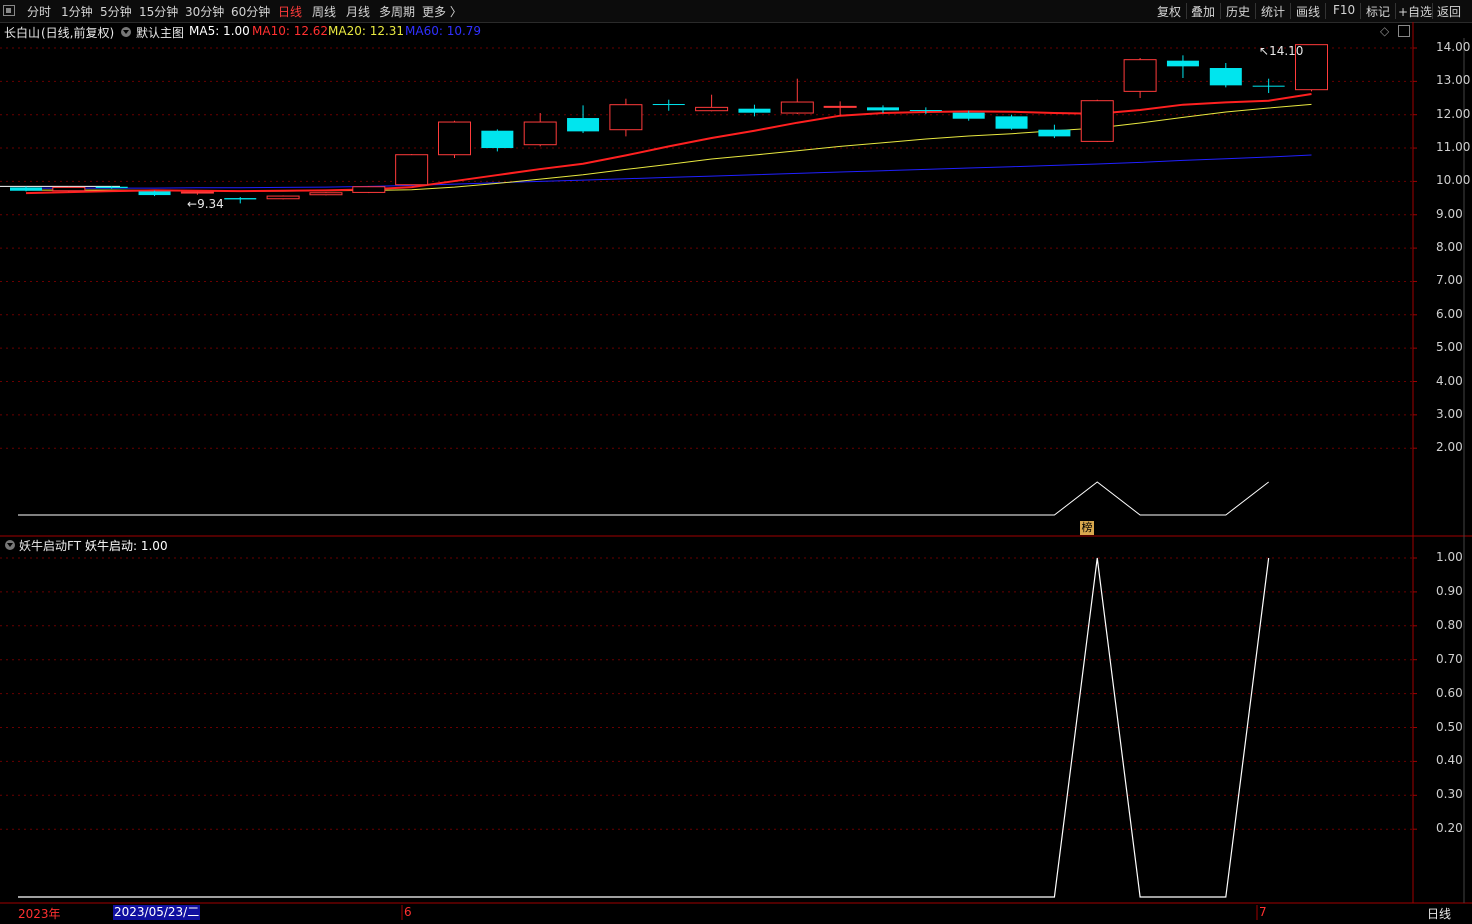 The height and width of the screenshot is (924, 1472). Describe the element at coordinates (669, 171) in the screenshot. I see `ma60-line` at that location.